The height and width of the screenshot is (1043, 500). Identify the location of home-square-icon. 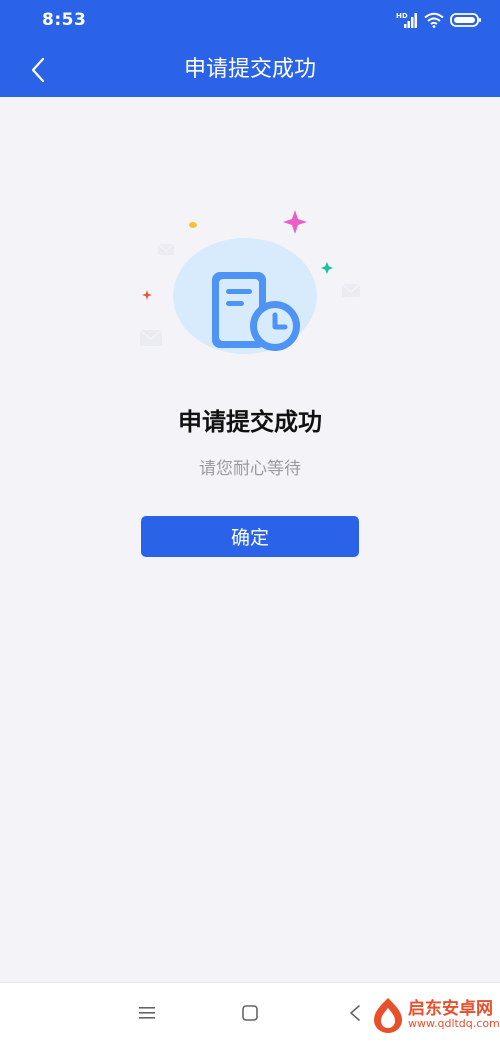
(250, 1013).